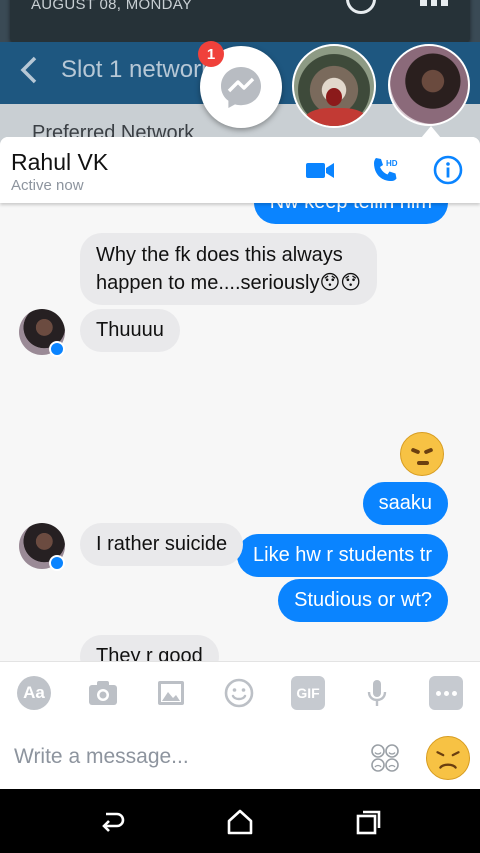  Describe the element at coordinates (350, 213) in the screenshot. I see `message-bubble-outgoing: Nw keep tellin him` at that location.